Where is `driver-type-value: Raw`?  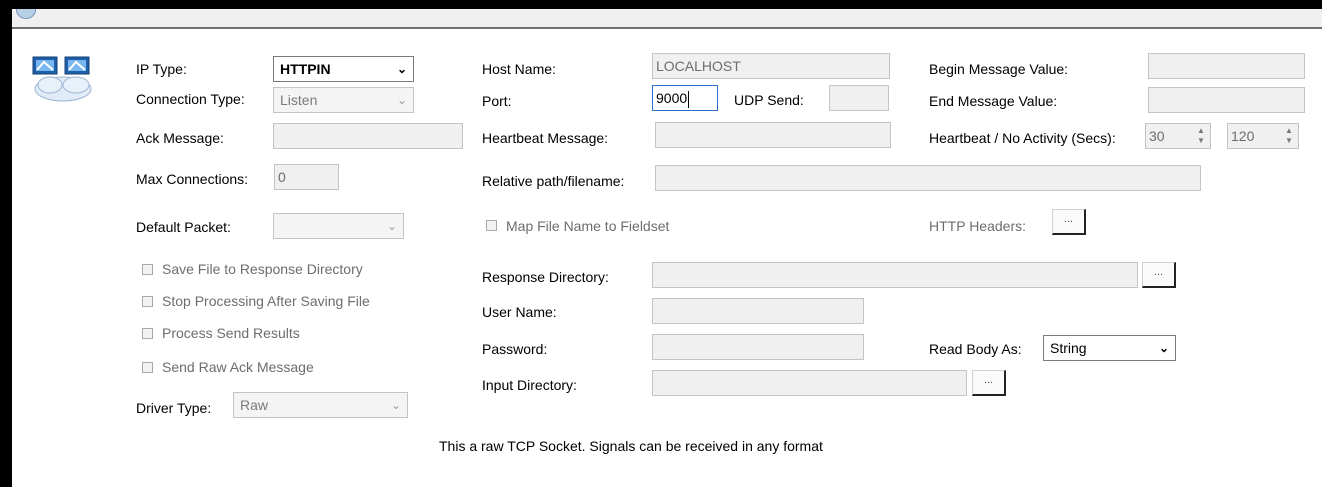 driver-type-value: Raw is located at coordinates (254, 405).